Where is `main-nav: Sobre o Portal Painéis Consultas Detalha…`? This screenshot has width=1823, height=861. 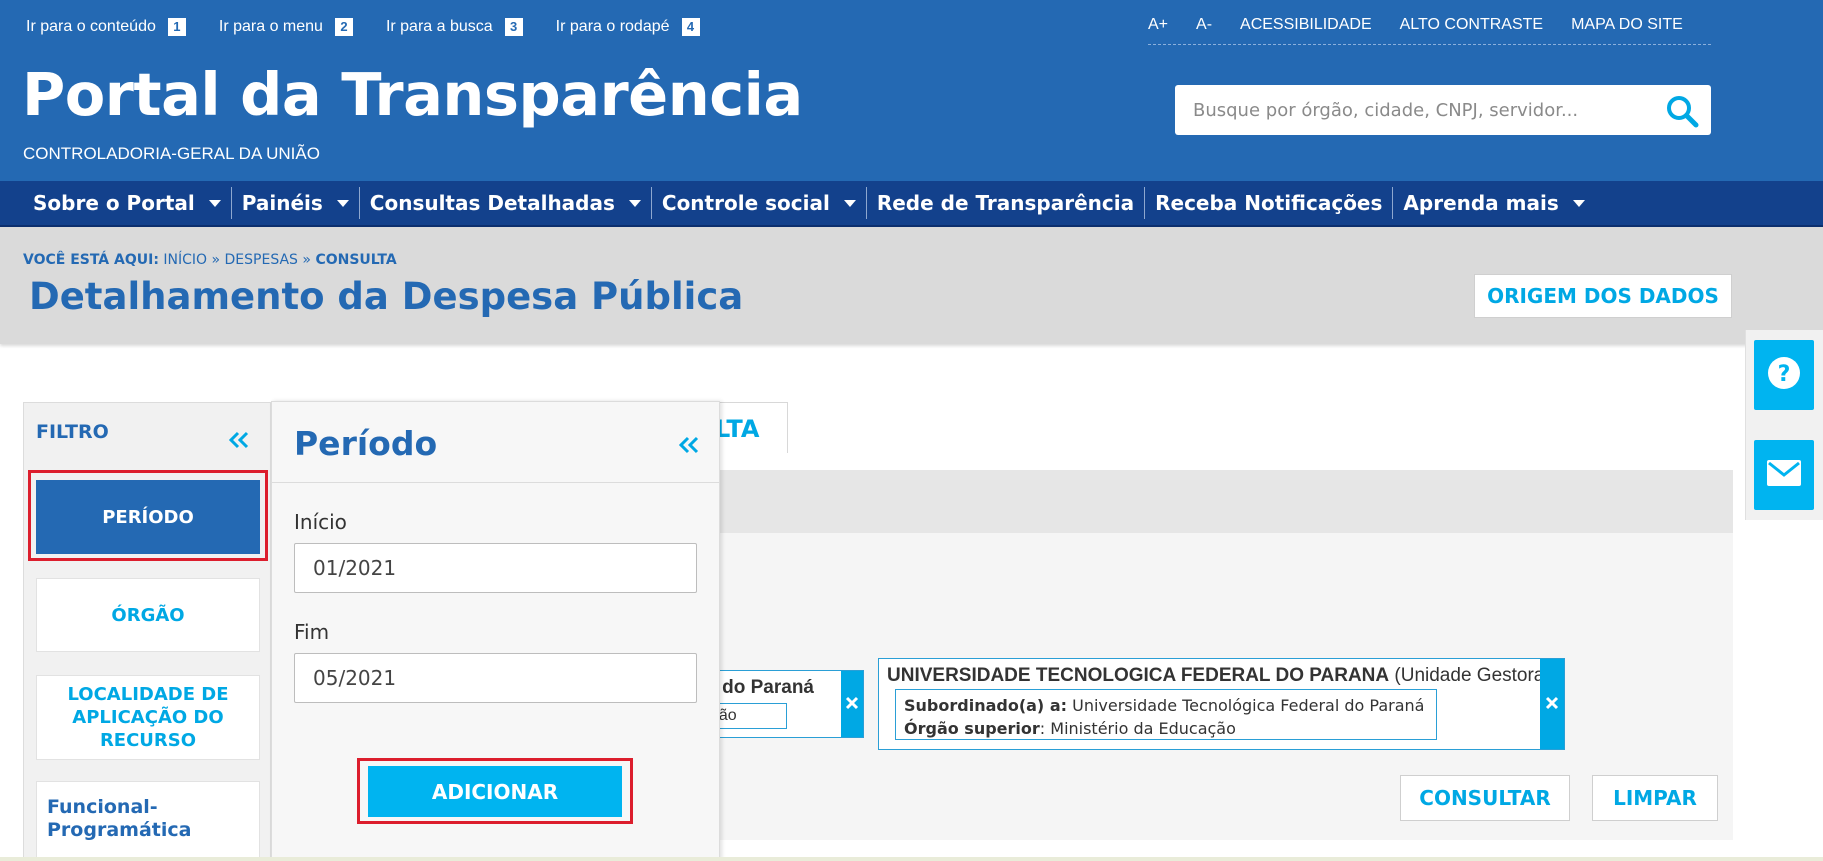
main-nav: Sobre o Portal Painéis Consultas Detalha… is located at coordinates (911, 204).